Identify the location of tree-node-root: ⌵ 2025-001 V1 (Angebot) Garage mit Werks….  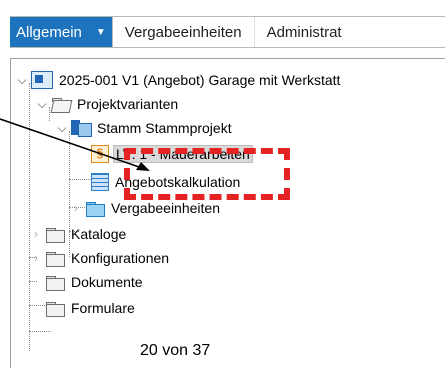
(178, 80).